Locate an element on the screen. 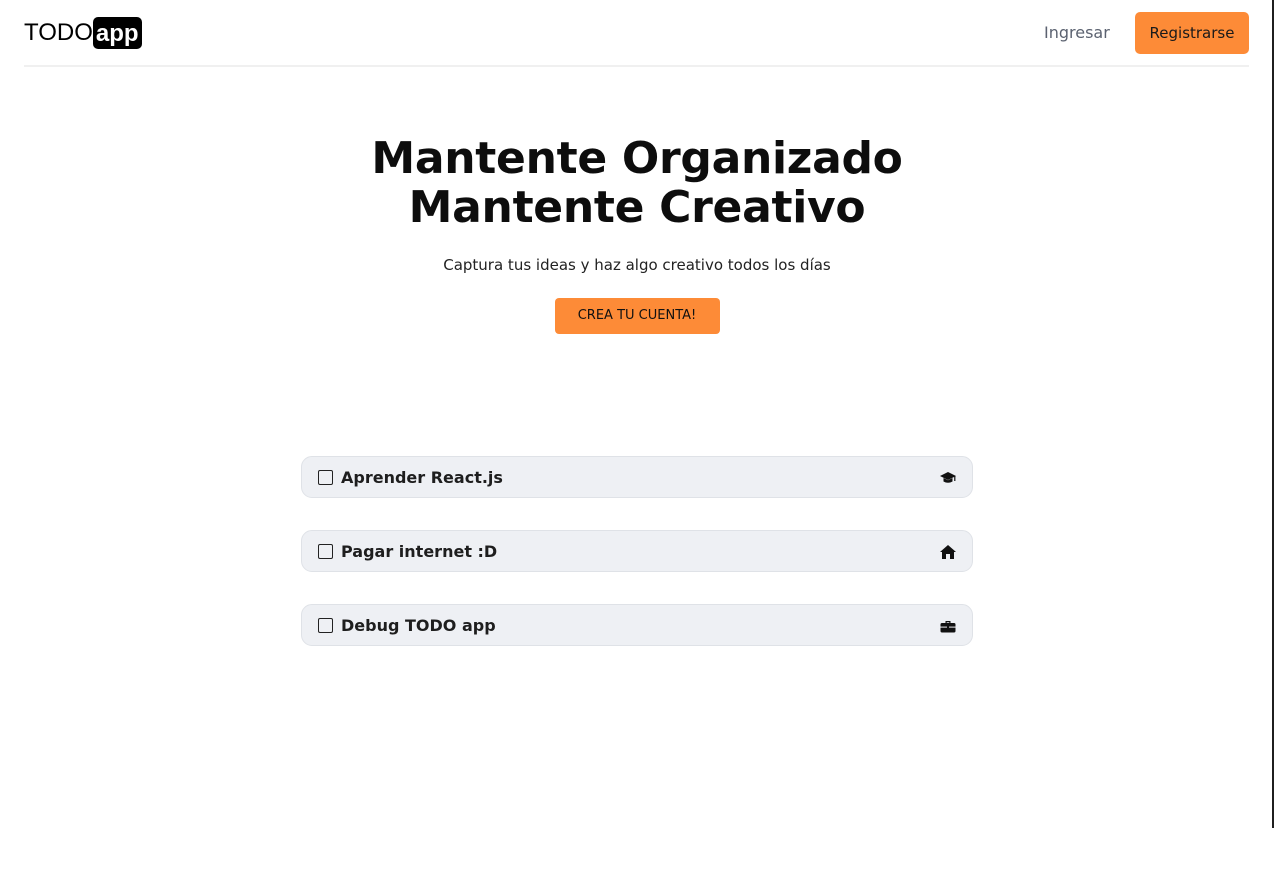  todo-item: Pagar internet :D is located at coordinates (637, 551).